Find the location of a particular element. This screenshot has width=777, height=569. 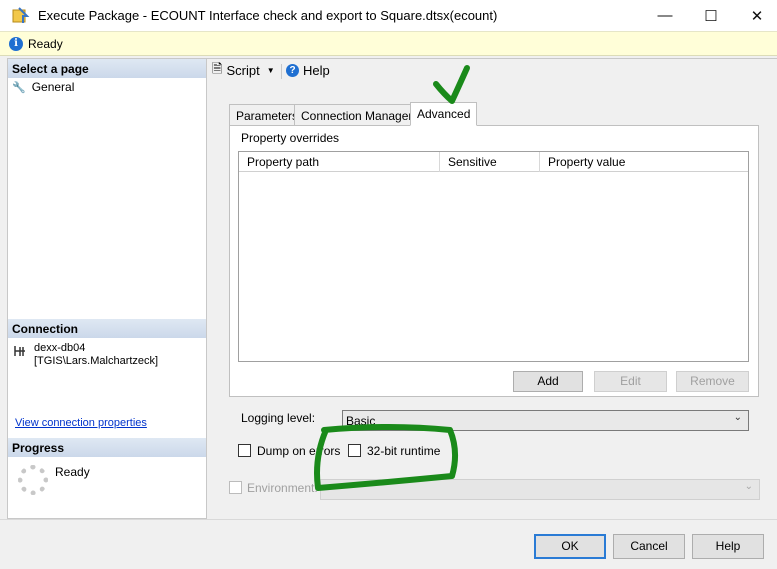

help-toolbar-button: ? Help is located at coordinates (308, 70).